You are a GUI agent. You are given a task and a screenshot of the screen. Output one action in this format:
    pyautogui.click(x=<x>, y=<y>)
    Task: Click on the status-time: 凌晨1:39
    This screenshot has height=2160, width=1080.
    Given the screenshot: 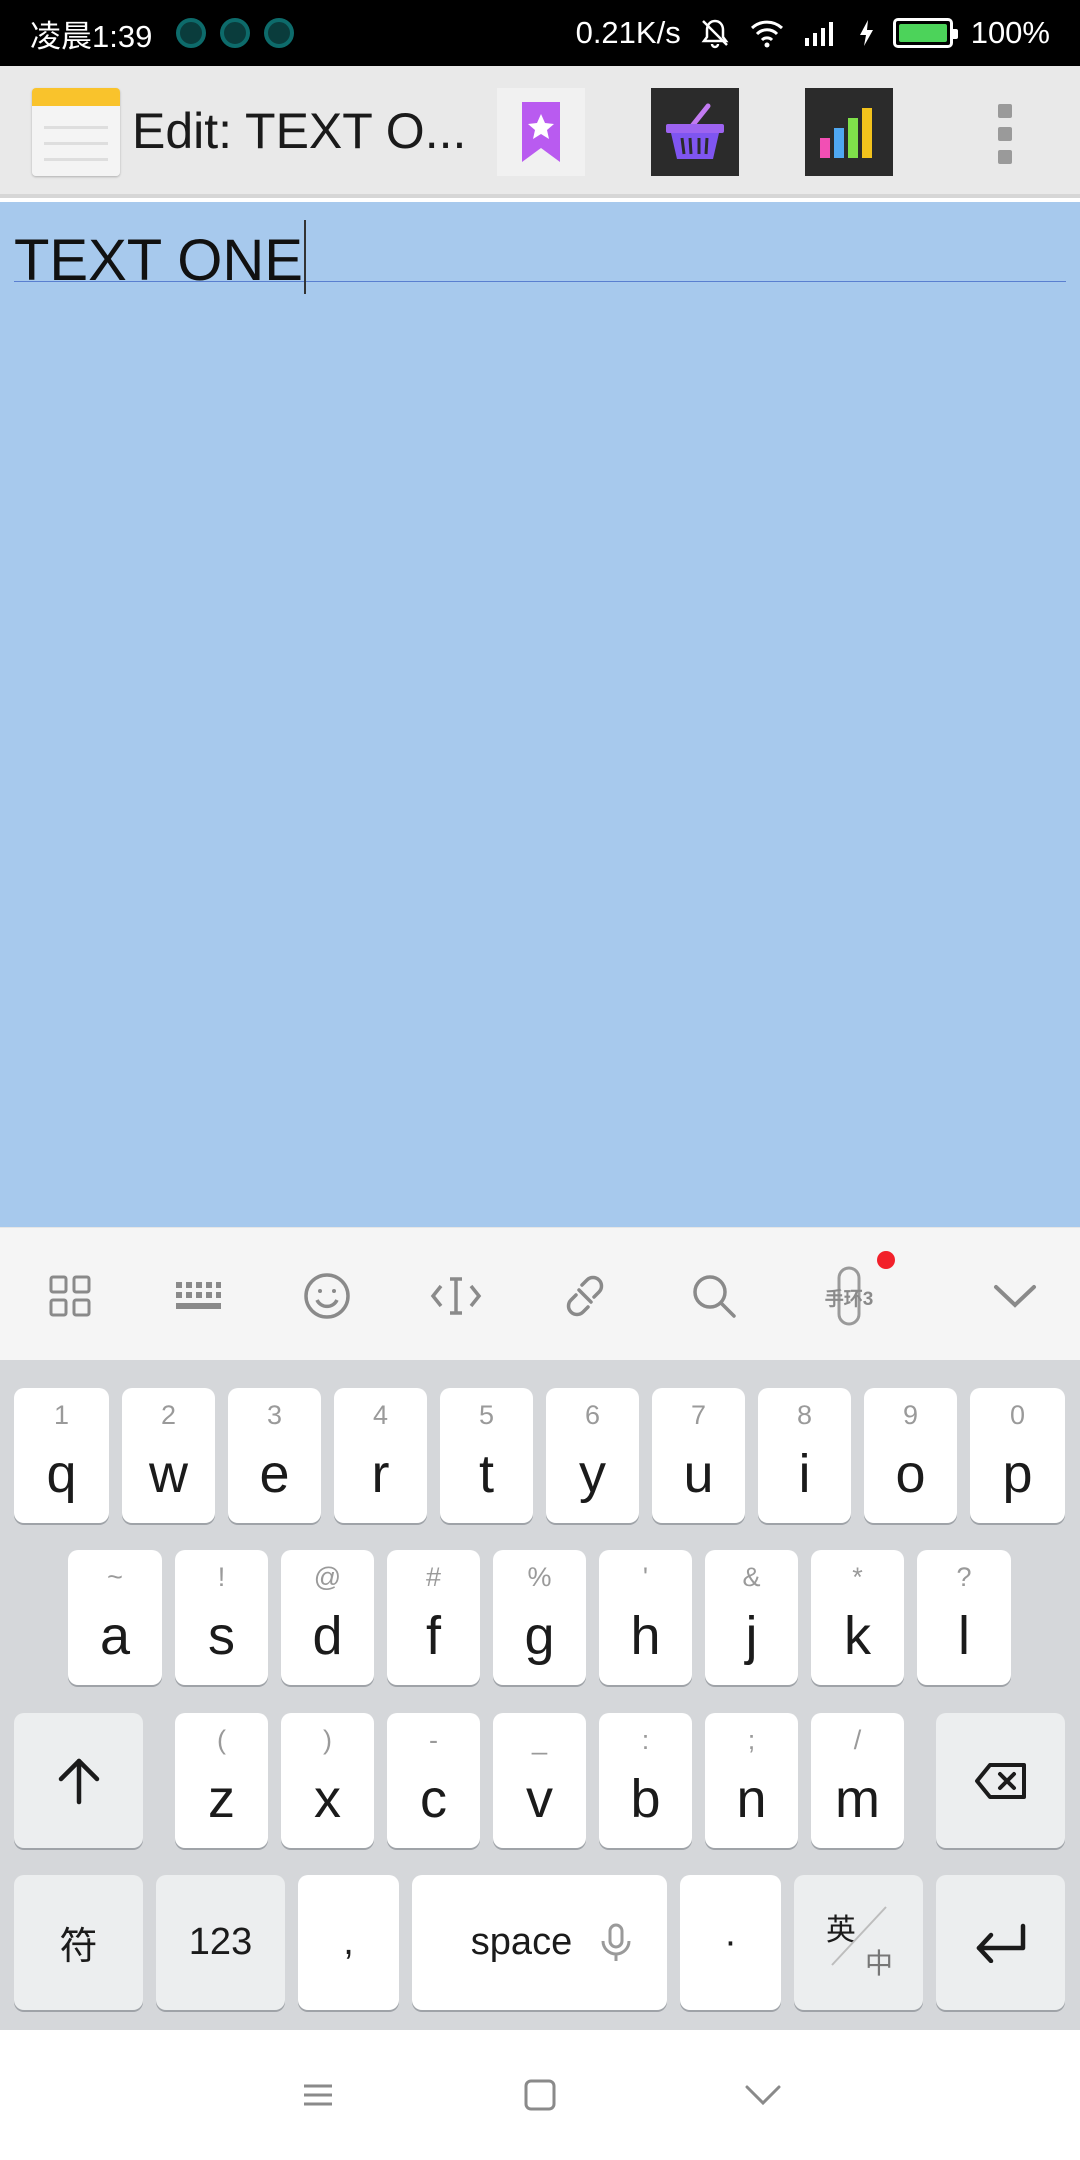 What is the action you would take?
    pyautogui.click(x=91, y=36)
    